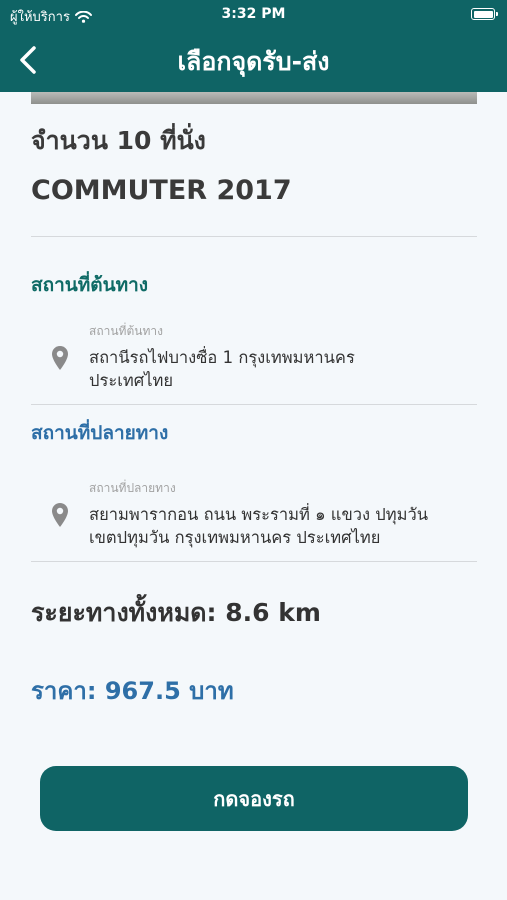 Image resolution: width=507 pixels, height=900 pixels. I want to click on destination-address-line1: สยามพารากอน ถนน พระรามที่ ๑ แขวง ปทุมวัน, so click(259, 514).